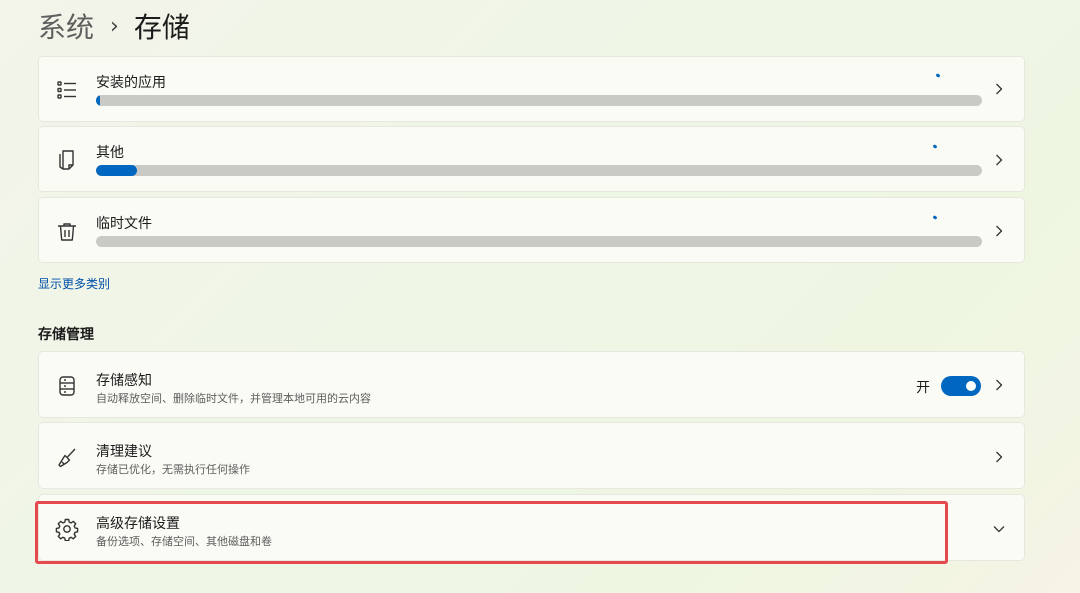 This screenshot has width=1080, height=593. What do you see at coordinates (971, 386) in the screenshot?
I see `toggle-knob` at bounding box center [971, 386].